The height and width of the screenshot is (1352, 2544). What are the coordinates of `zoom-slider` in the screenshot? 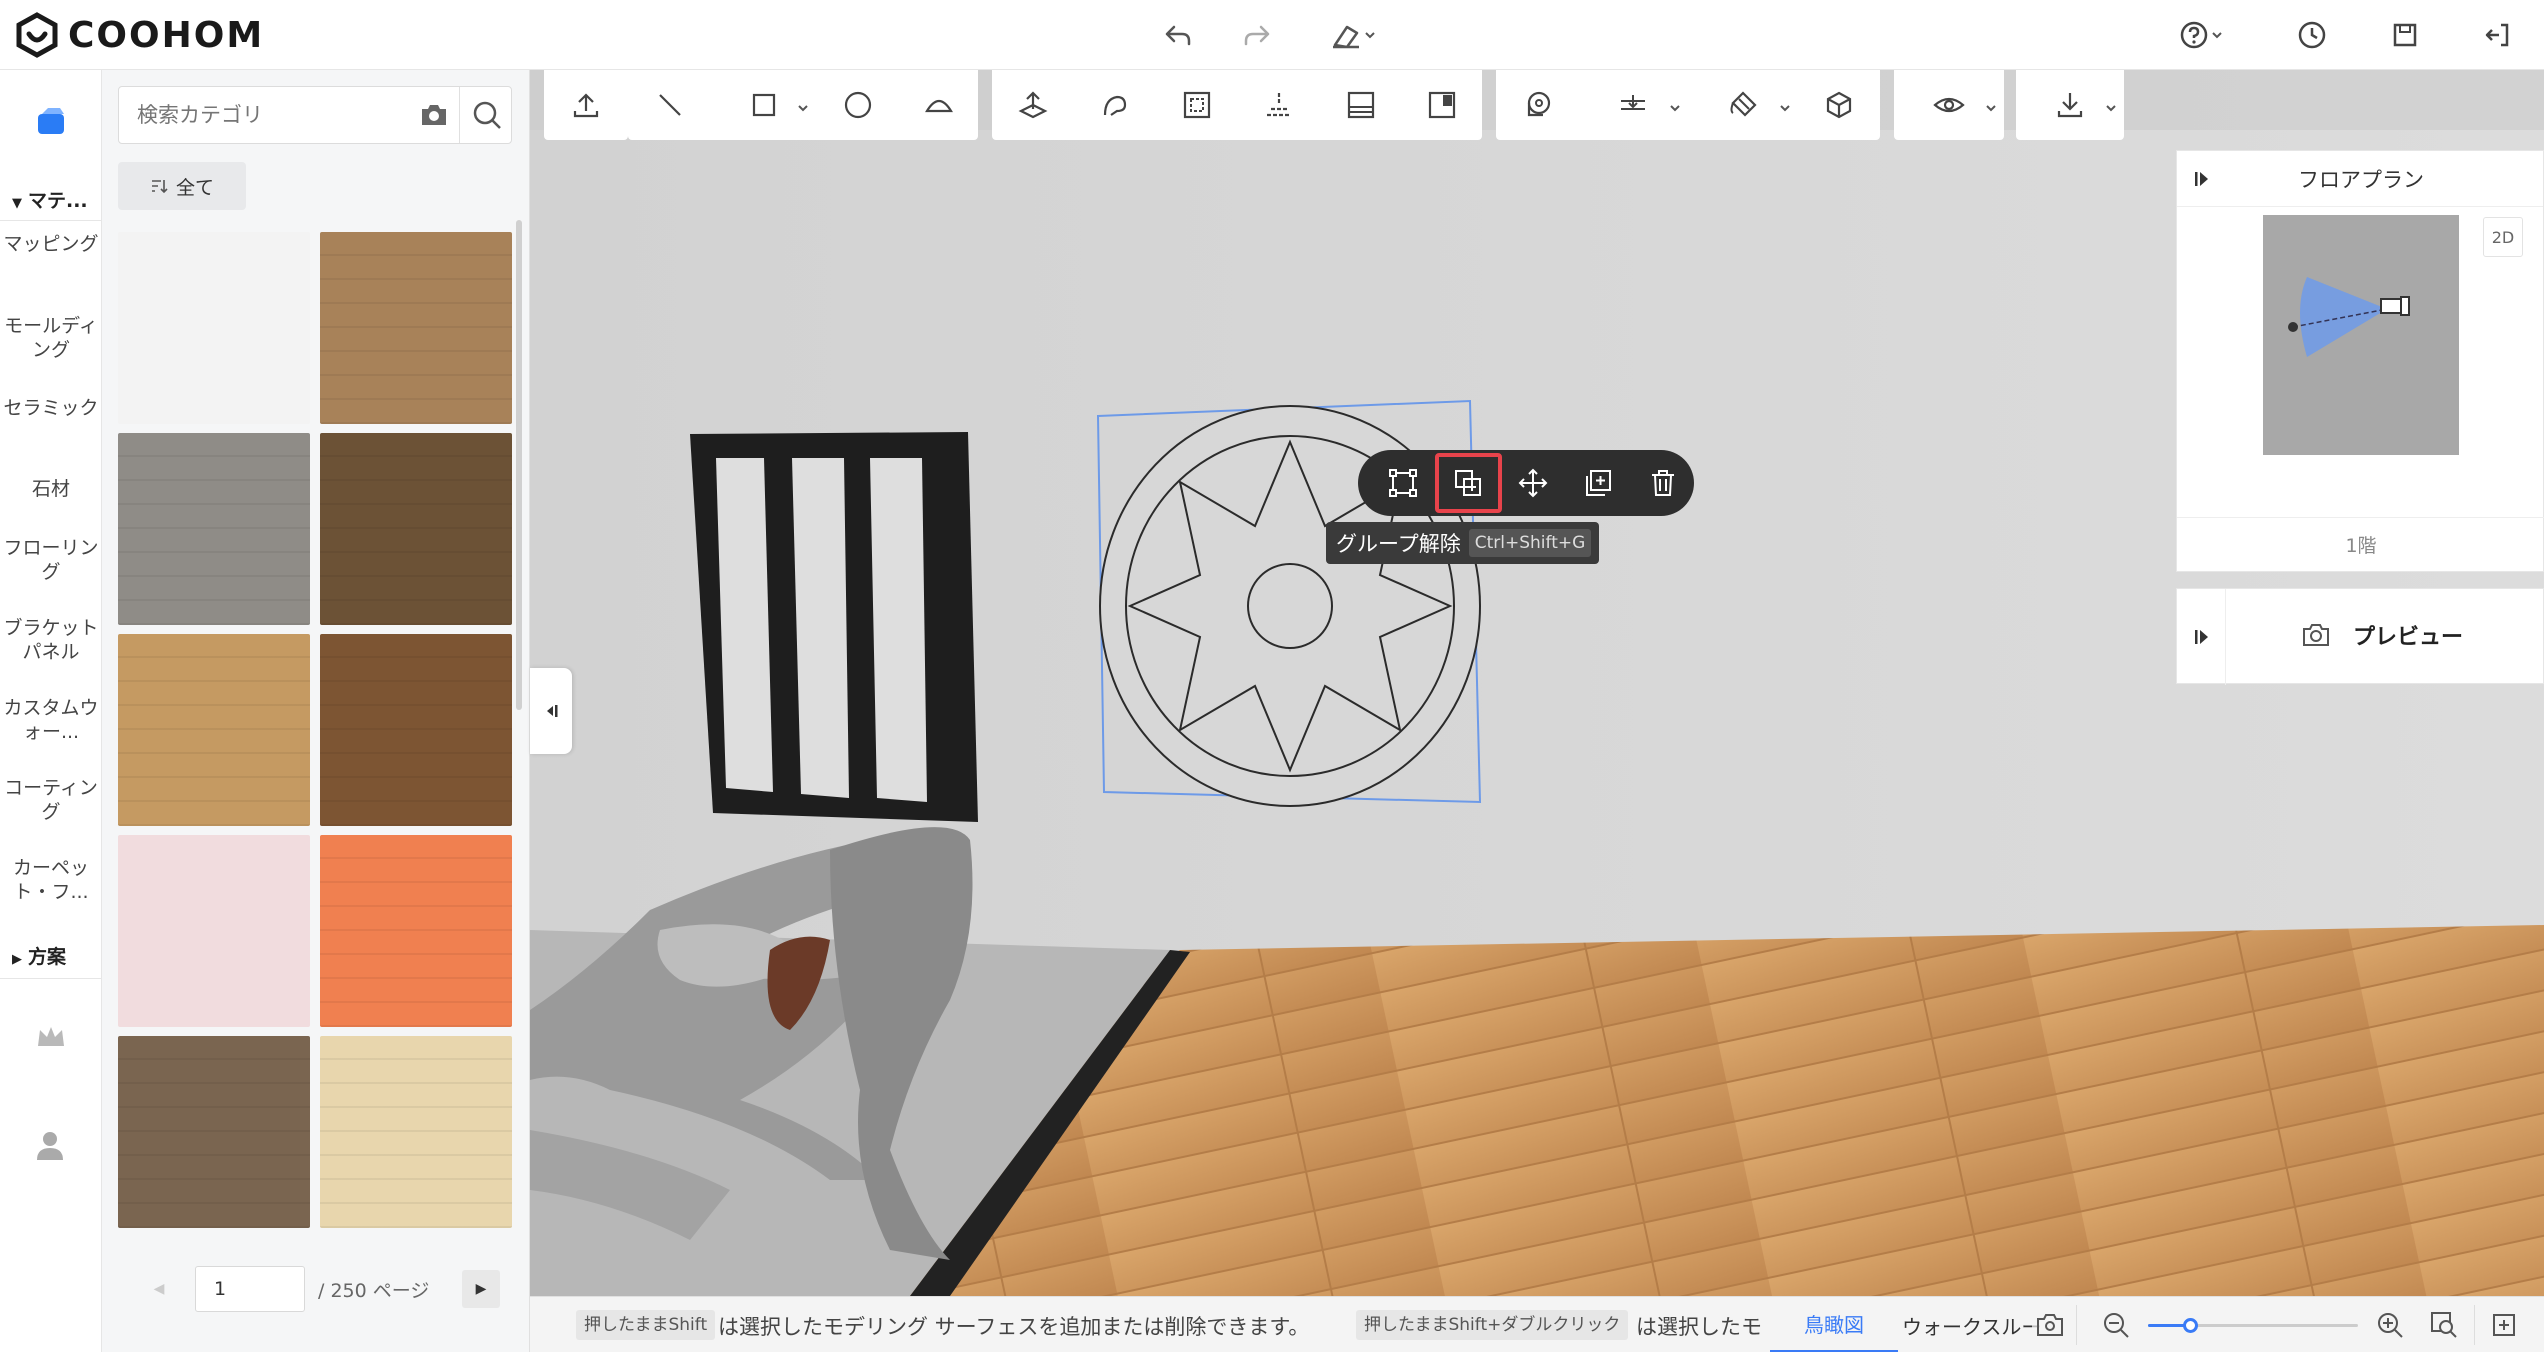 It's located at (2253, 1325).